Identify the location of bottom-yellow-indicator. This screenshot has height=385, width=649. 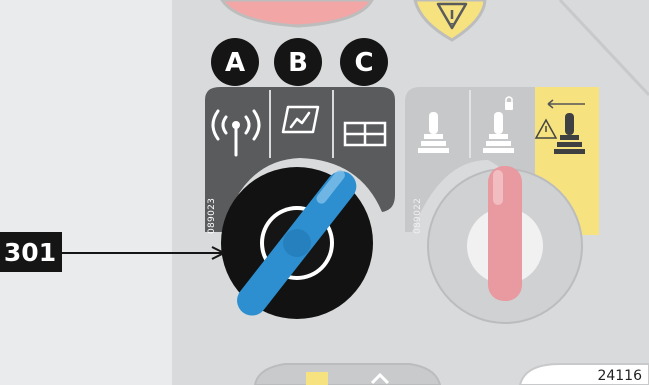
(317, 378).